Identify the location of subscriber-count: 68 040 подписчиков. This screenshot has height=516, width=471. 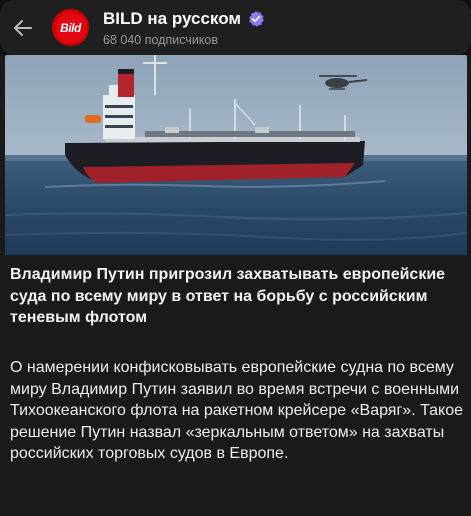
(161, 40).